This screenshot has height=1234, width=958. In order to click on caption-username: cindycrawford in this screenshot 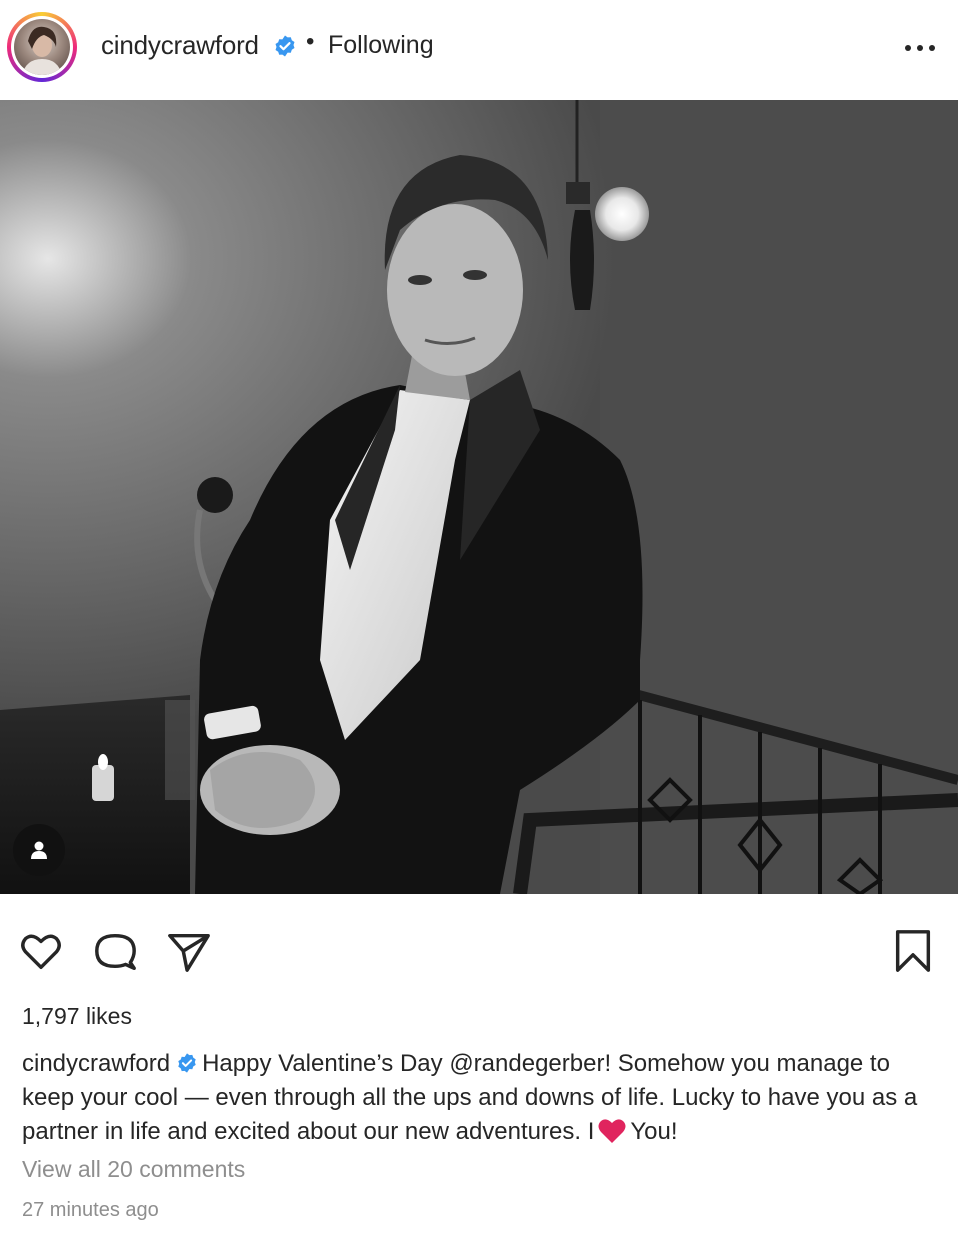, I will do `click(96, 1063)`.